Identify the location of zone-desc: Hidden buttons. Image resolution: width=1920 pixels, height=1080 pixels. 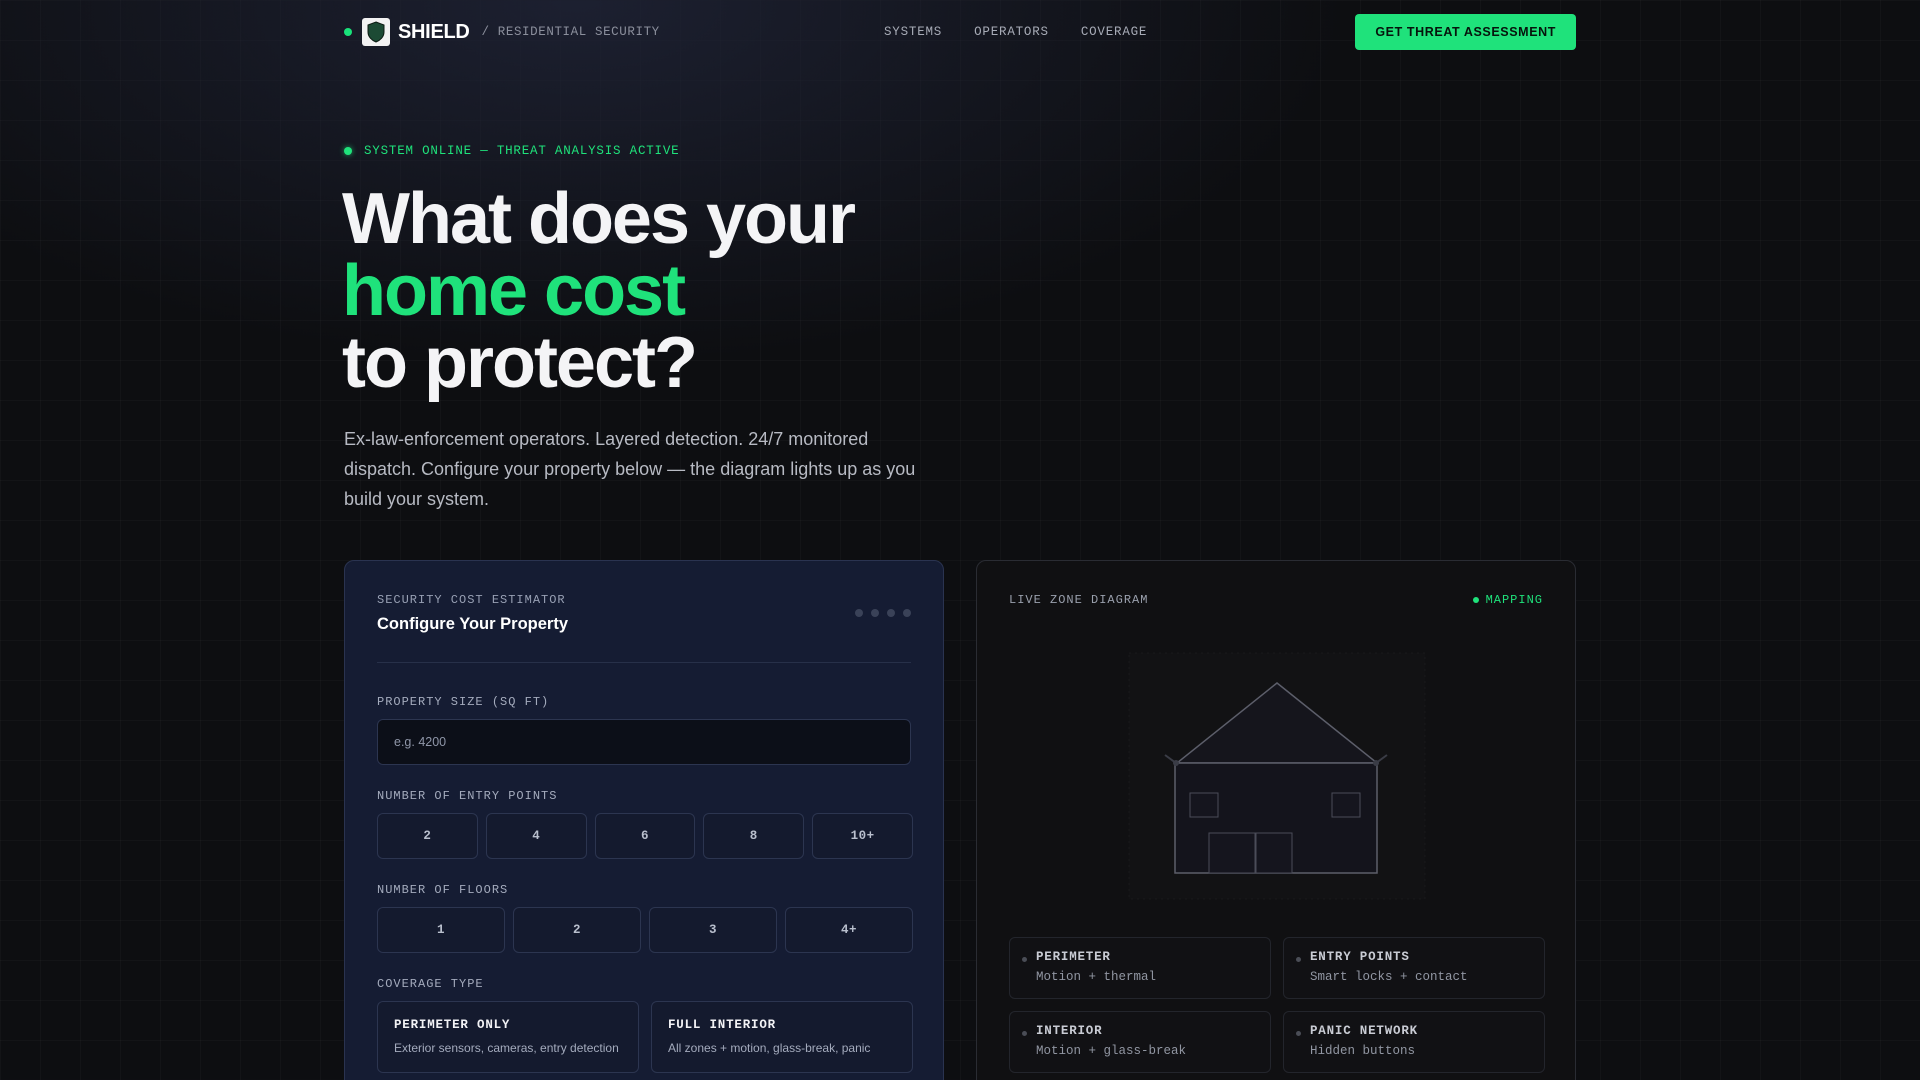
(1363, 1051).